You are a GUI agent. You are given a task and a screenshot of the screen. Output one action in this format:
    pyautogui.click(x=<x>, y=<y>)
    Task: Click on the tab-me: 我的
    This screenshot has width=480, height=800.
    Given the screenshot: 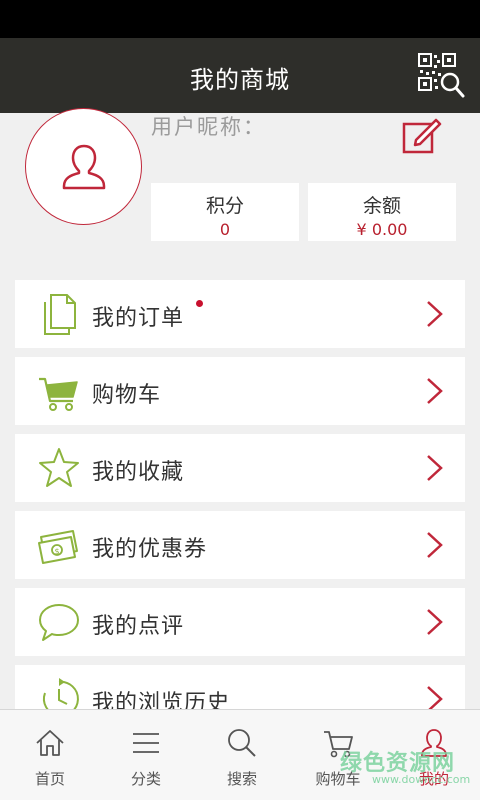 What is the action you would take?
    pyautogui.click(x=433, y=755)
    